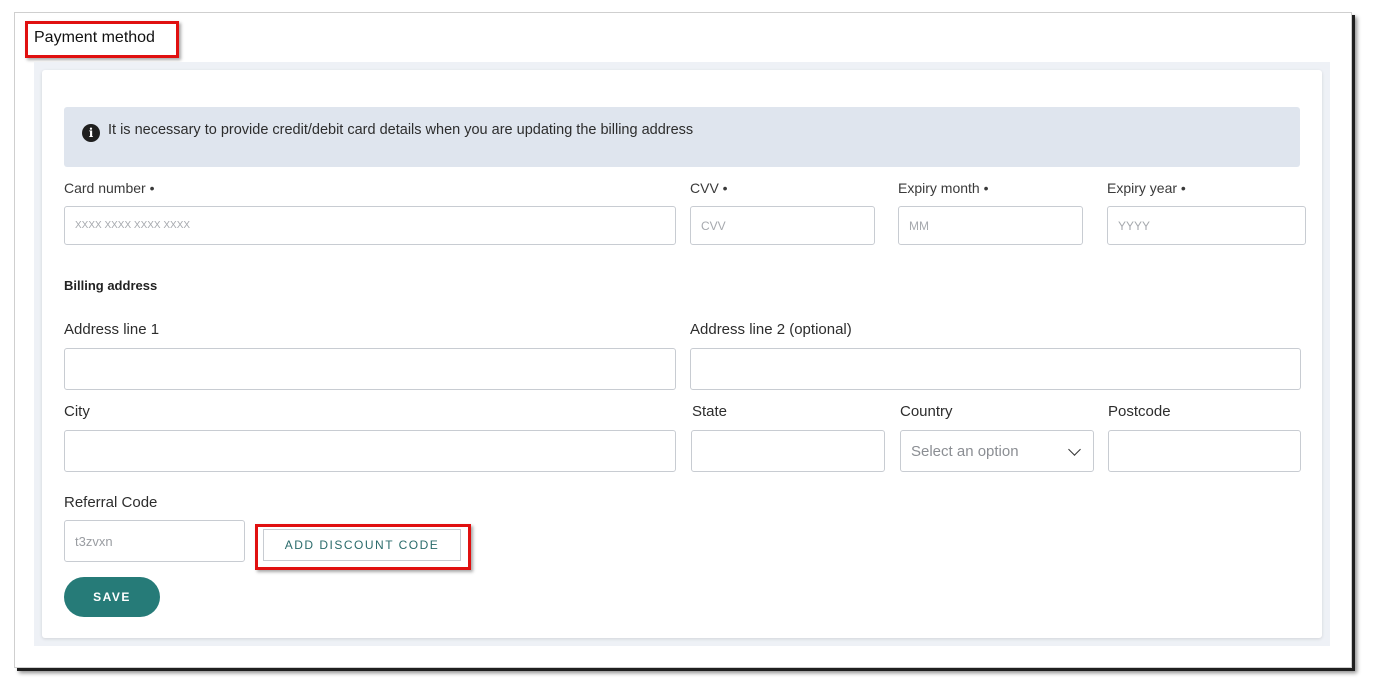 Image resolution: width=1376 pixels, height=692 pixels. What do you see at coordinates (370, 369) in the screenshot?
I see `address-line1-input` at bounding box center [370, 369].